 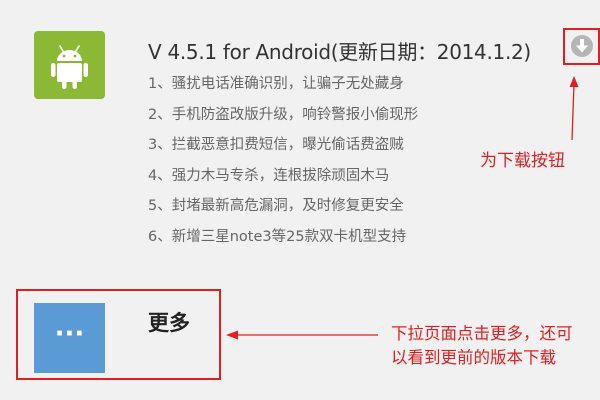 What do you see at coordinates (302, 335) in the screenshot?
I see `more-annotation-arrow` at bounding box center [302, 335].